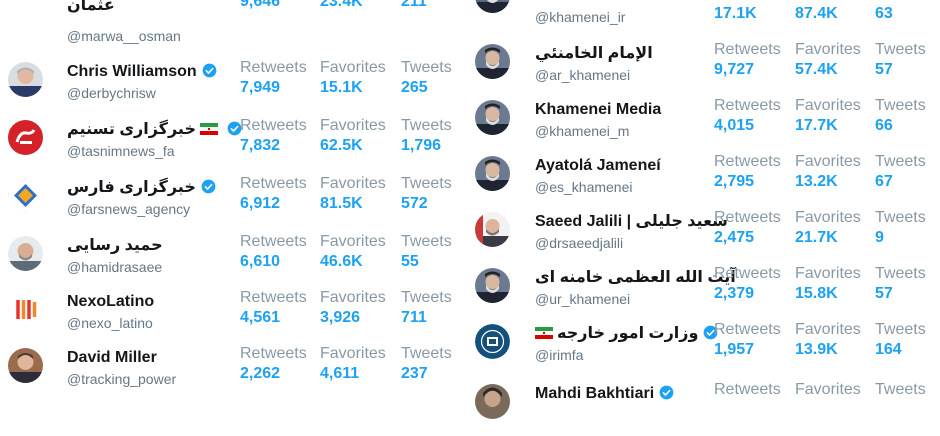 The width and height of the screenshot is (940, 436). Describe the element at coordinates (598, 110) in the screenshot. I see `account-name: Khamenei Media` at that location.